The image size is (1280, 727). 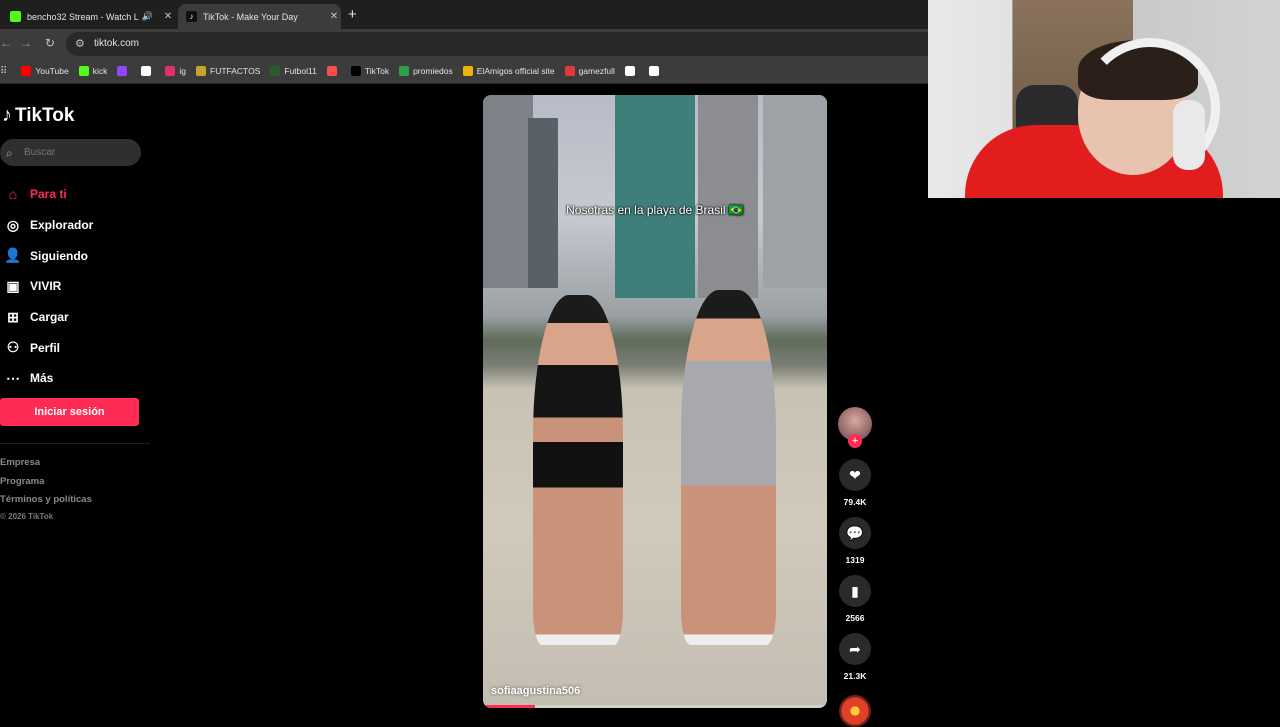 I want to click on share-count: 21.3K, so click(x=855, y=676).